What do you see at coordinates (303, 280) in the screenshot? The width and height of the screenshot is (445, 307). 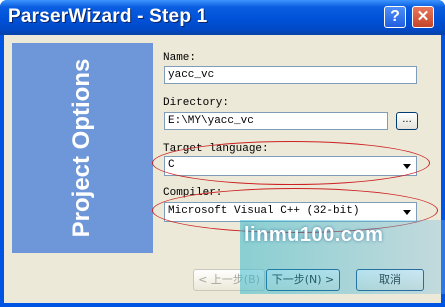 I see `next-button: 下一步(N) >` at bounding box center [303, 280].